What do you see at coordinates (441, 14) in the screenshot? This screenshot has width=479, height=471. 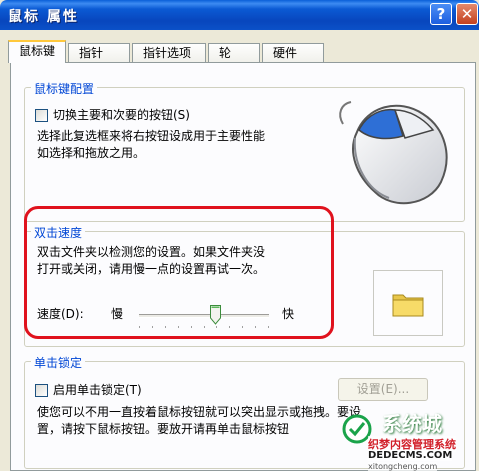 I see `help-button: ?` at bounding box center [441, 14].